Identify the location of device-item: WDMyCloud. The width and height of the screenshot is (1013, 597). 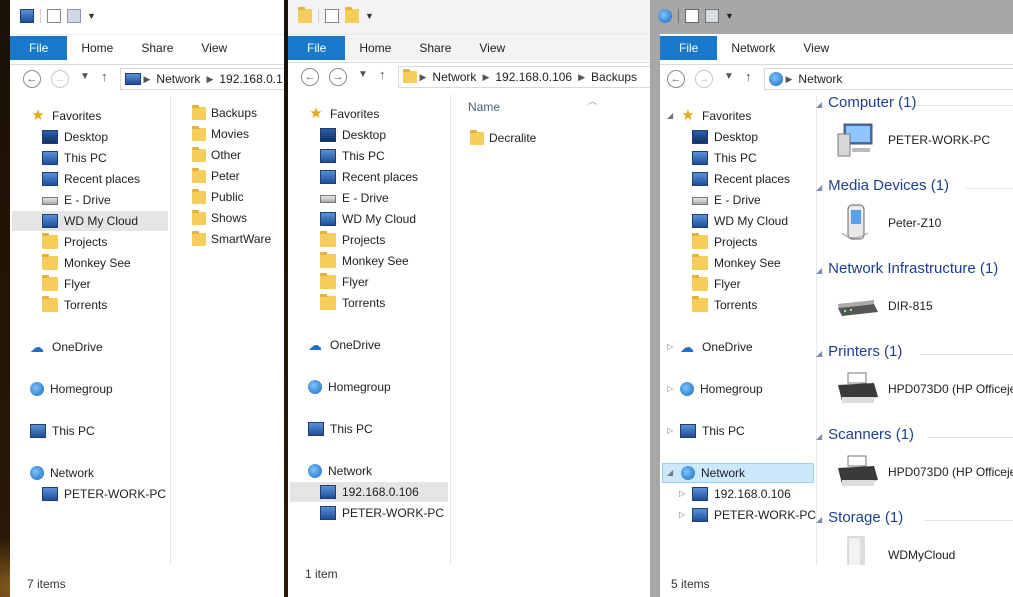
(894, 550).